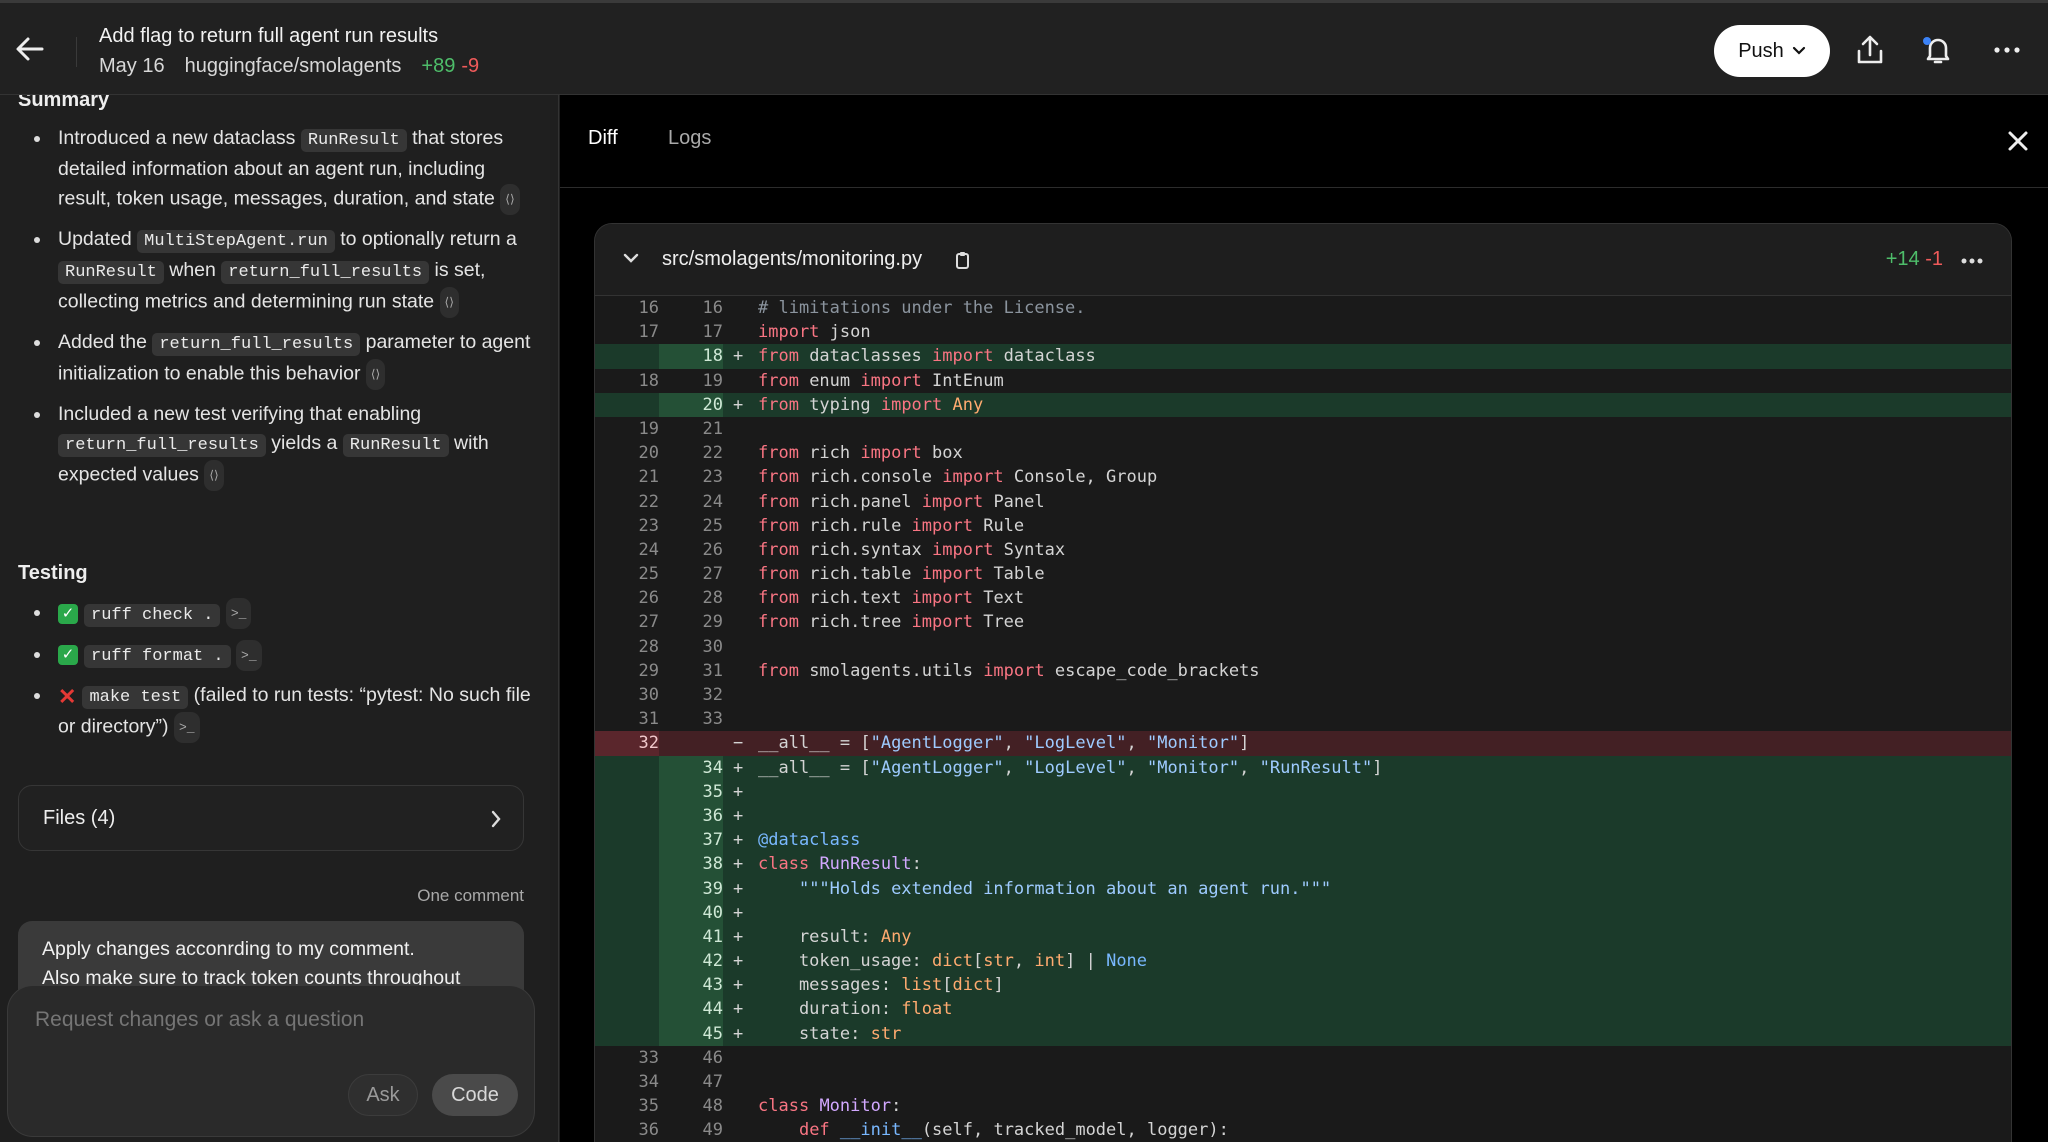 This screenshot has height=1142, width=2048. What do you see at coordinates (1303, 961) in the screenshot?
I see `diff-line-added: 42 + token_usage: dict[str, int] | None` at bounding box center [1303, 961].